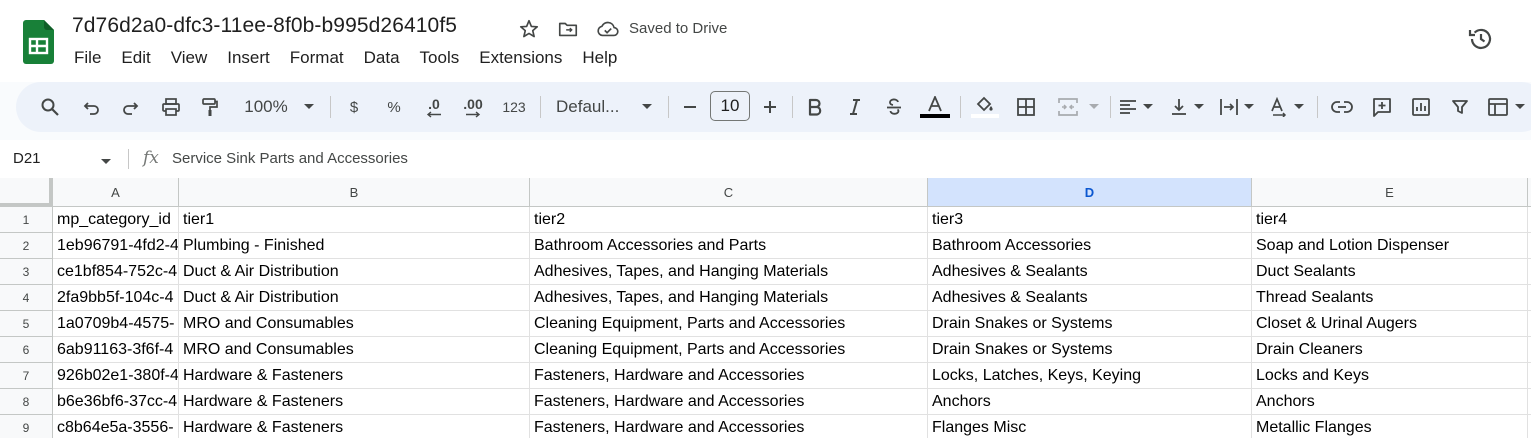 The image size is (1531, 438). What do you see at coordinates (568, 29) in the screenshot?
I see `move-folder-icon` at bounding box center [568, 29].